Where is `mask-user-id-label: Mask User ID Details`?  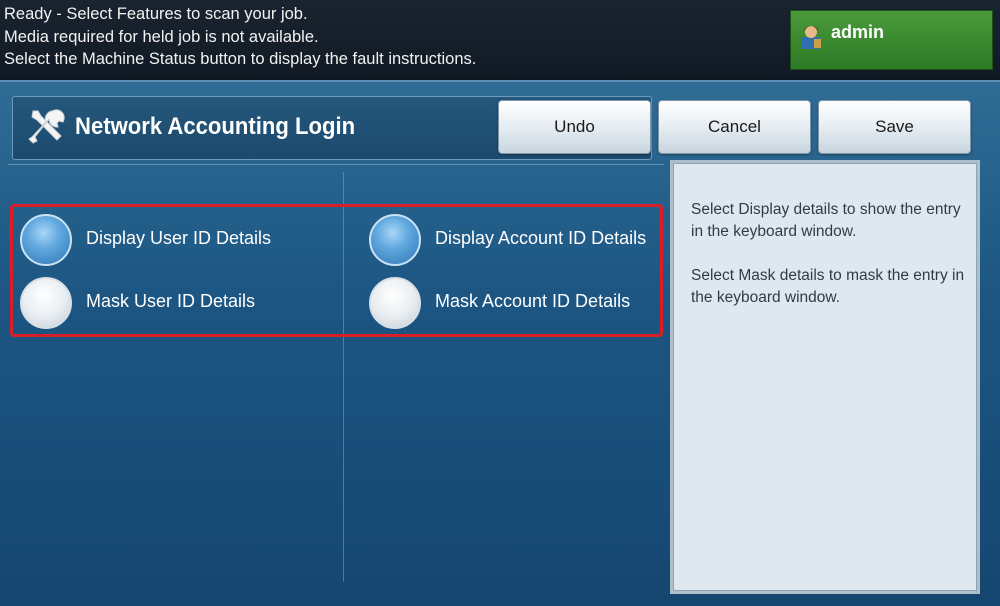
mask-user-id-label: Mask User ID Details is located at coordinates (171, 301).